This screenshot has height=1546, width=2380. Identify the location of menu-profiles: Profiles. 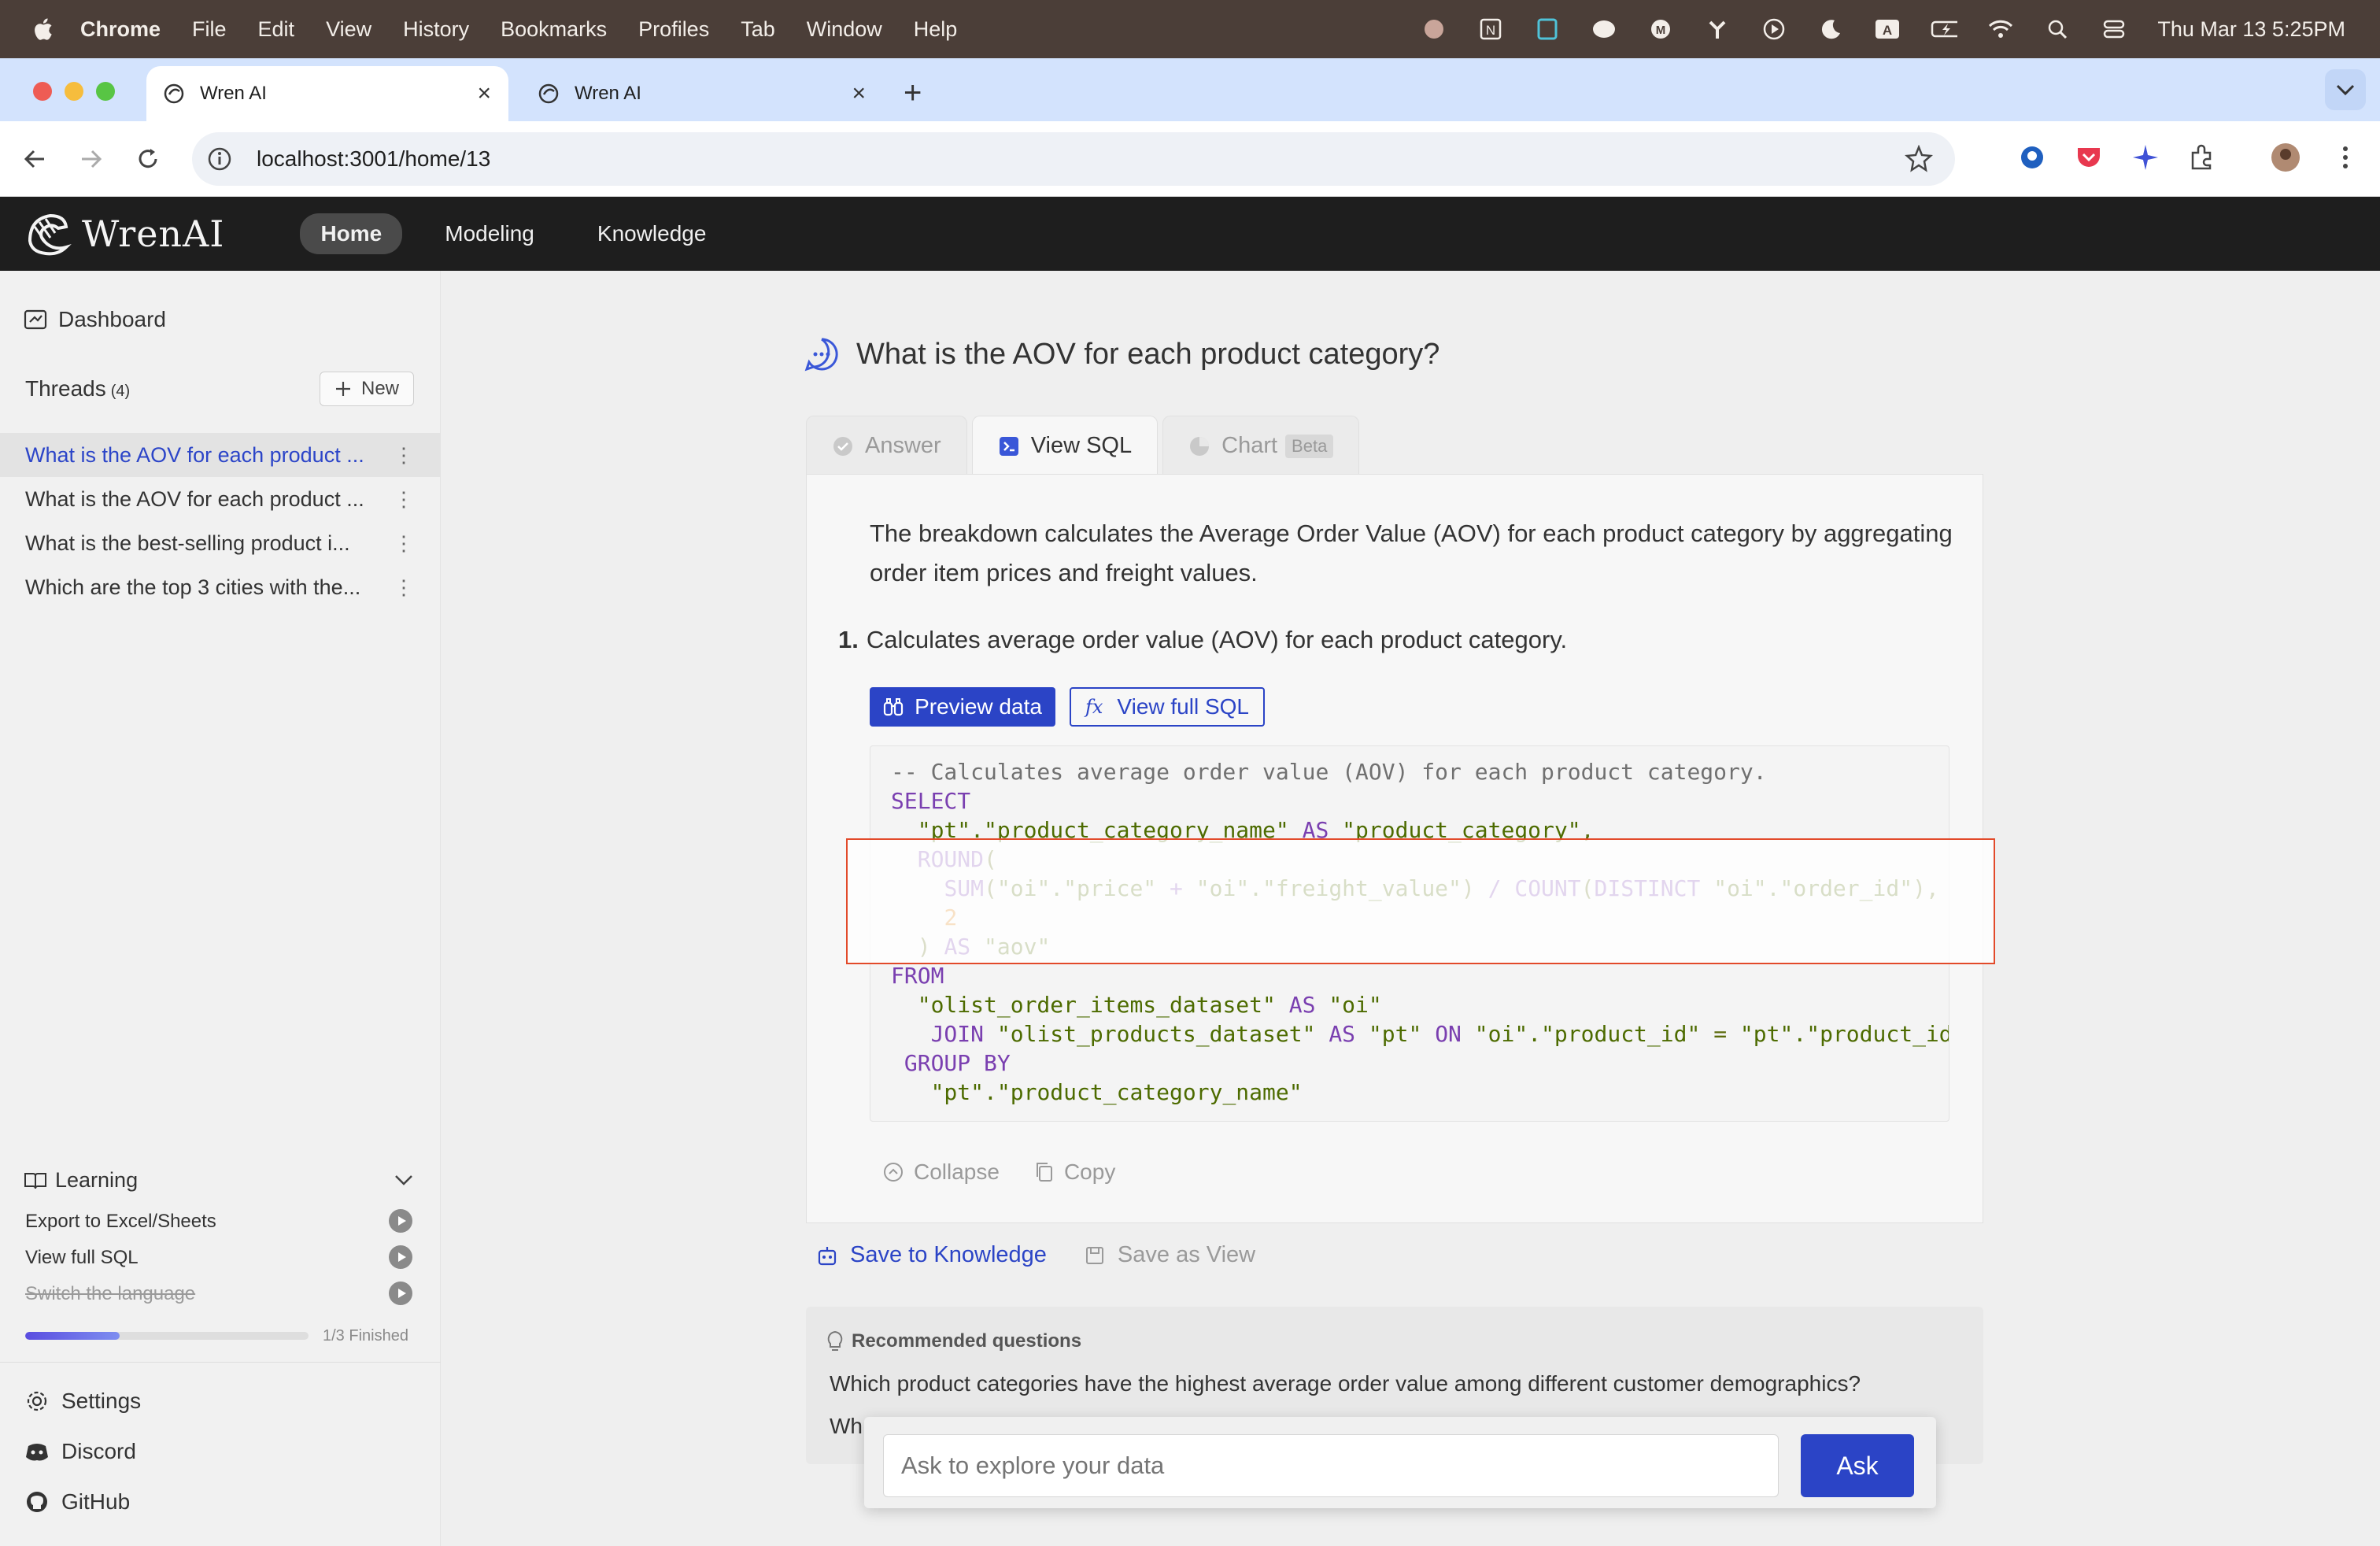
(673, 29).